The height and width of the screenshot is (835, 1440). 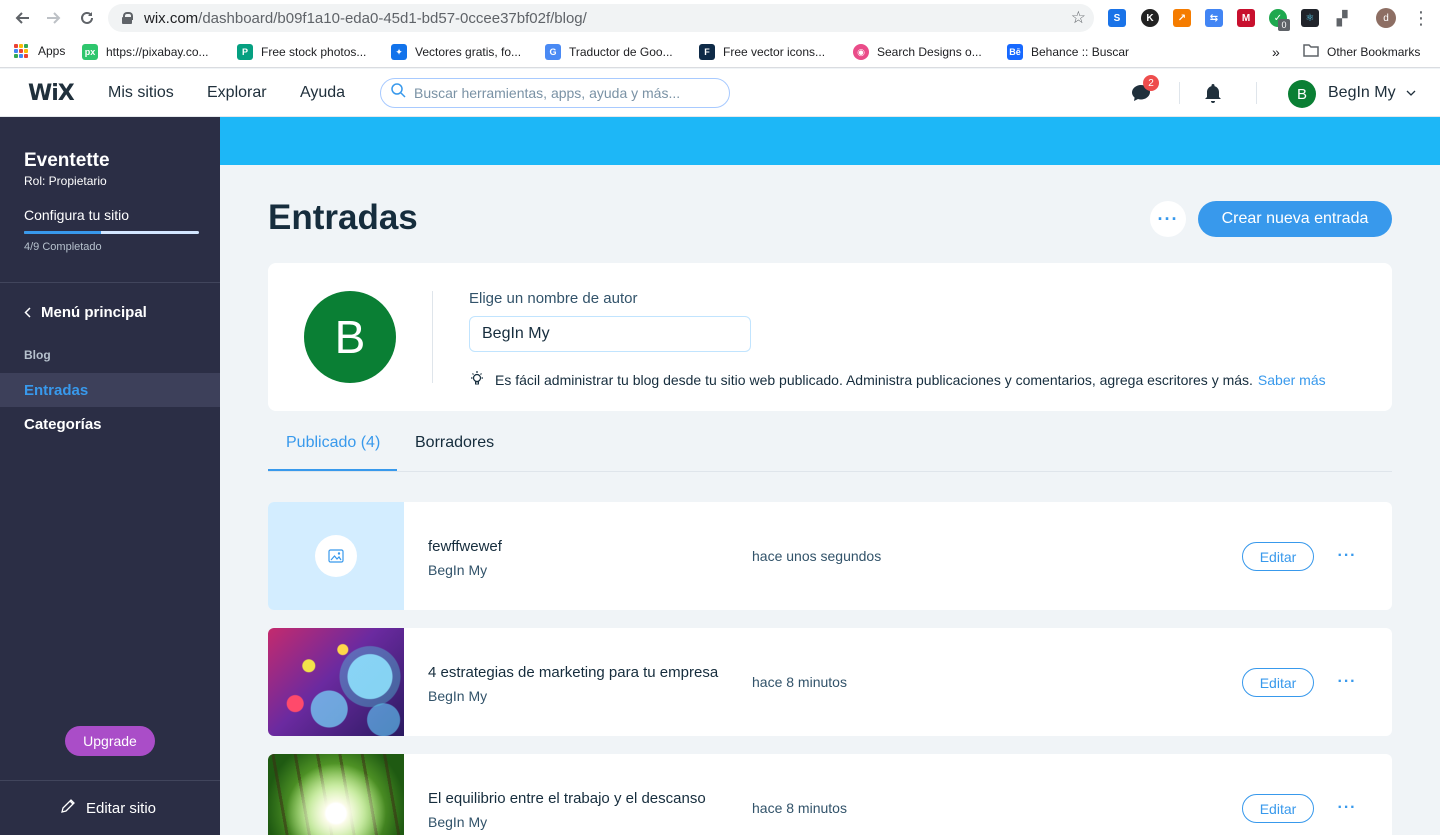 I want to click on post-thumbnail-bubbles, so click(x=336, y=682).